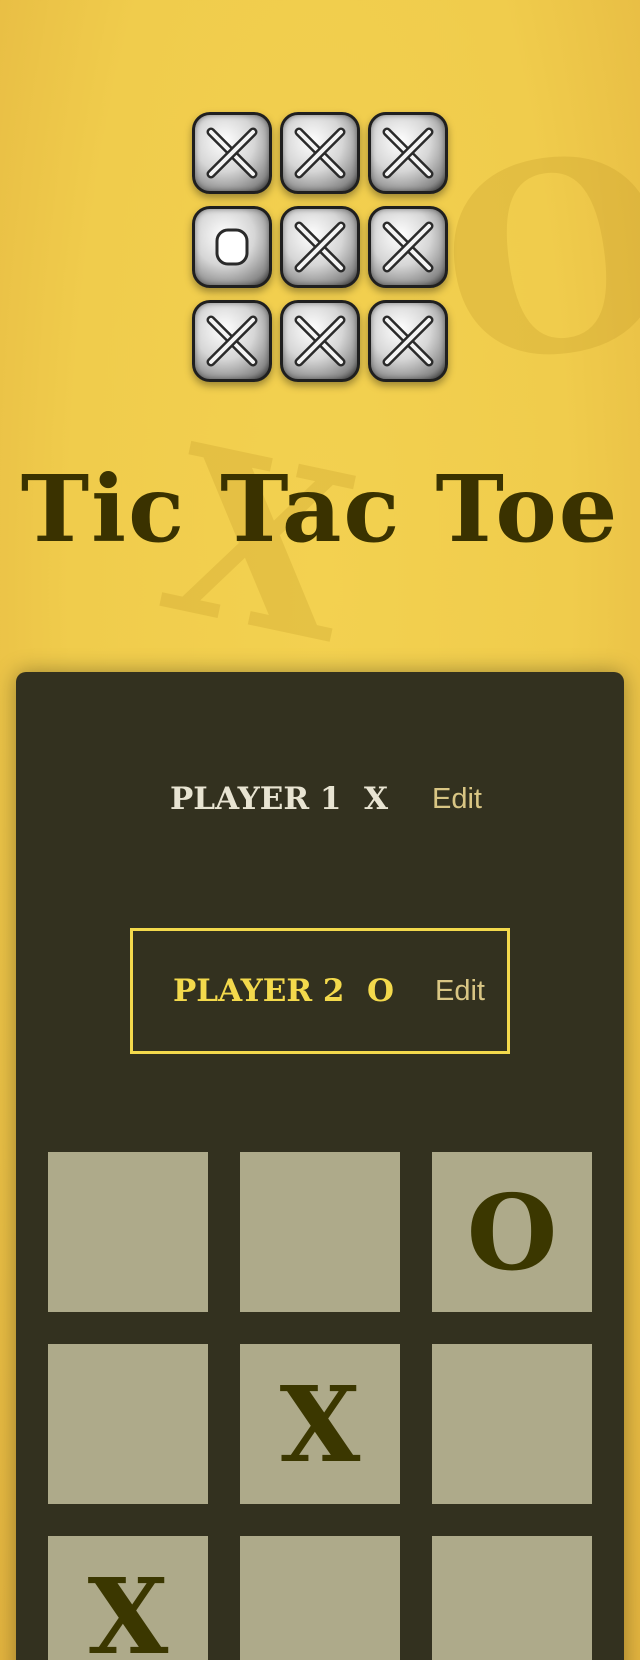 This screenshot has height=1660, width=640. I want to click on player-1-edit-button: Edit, so click(457, 799).